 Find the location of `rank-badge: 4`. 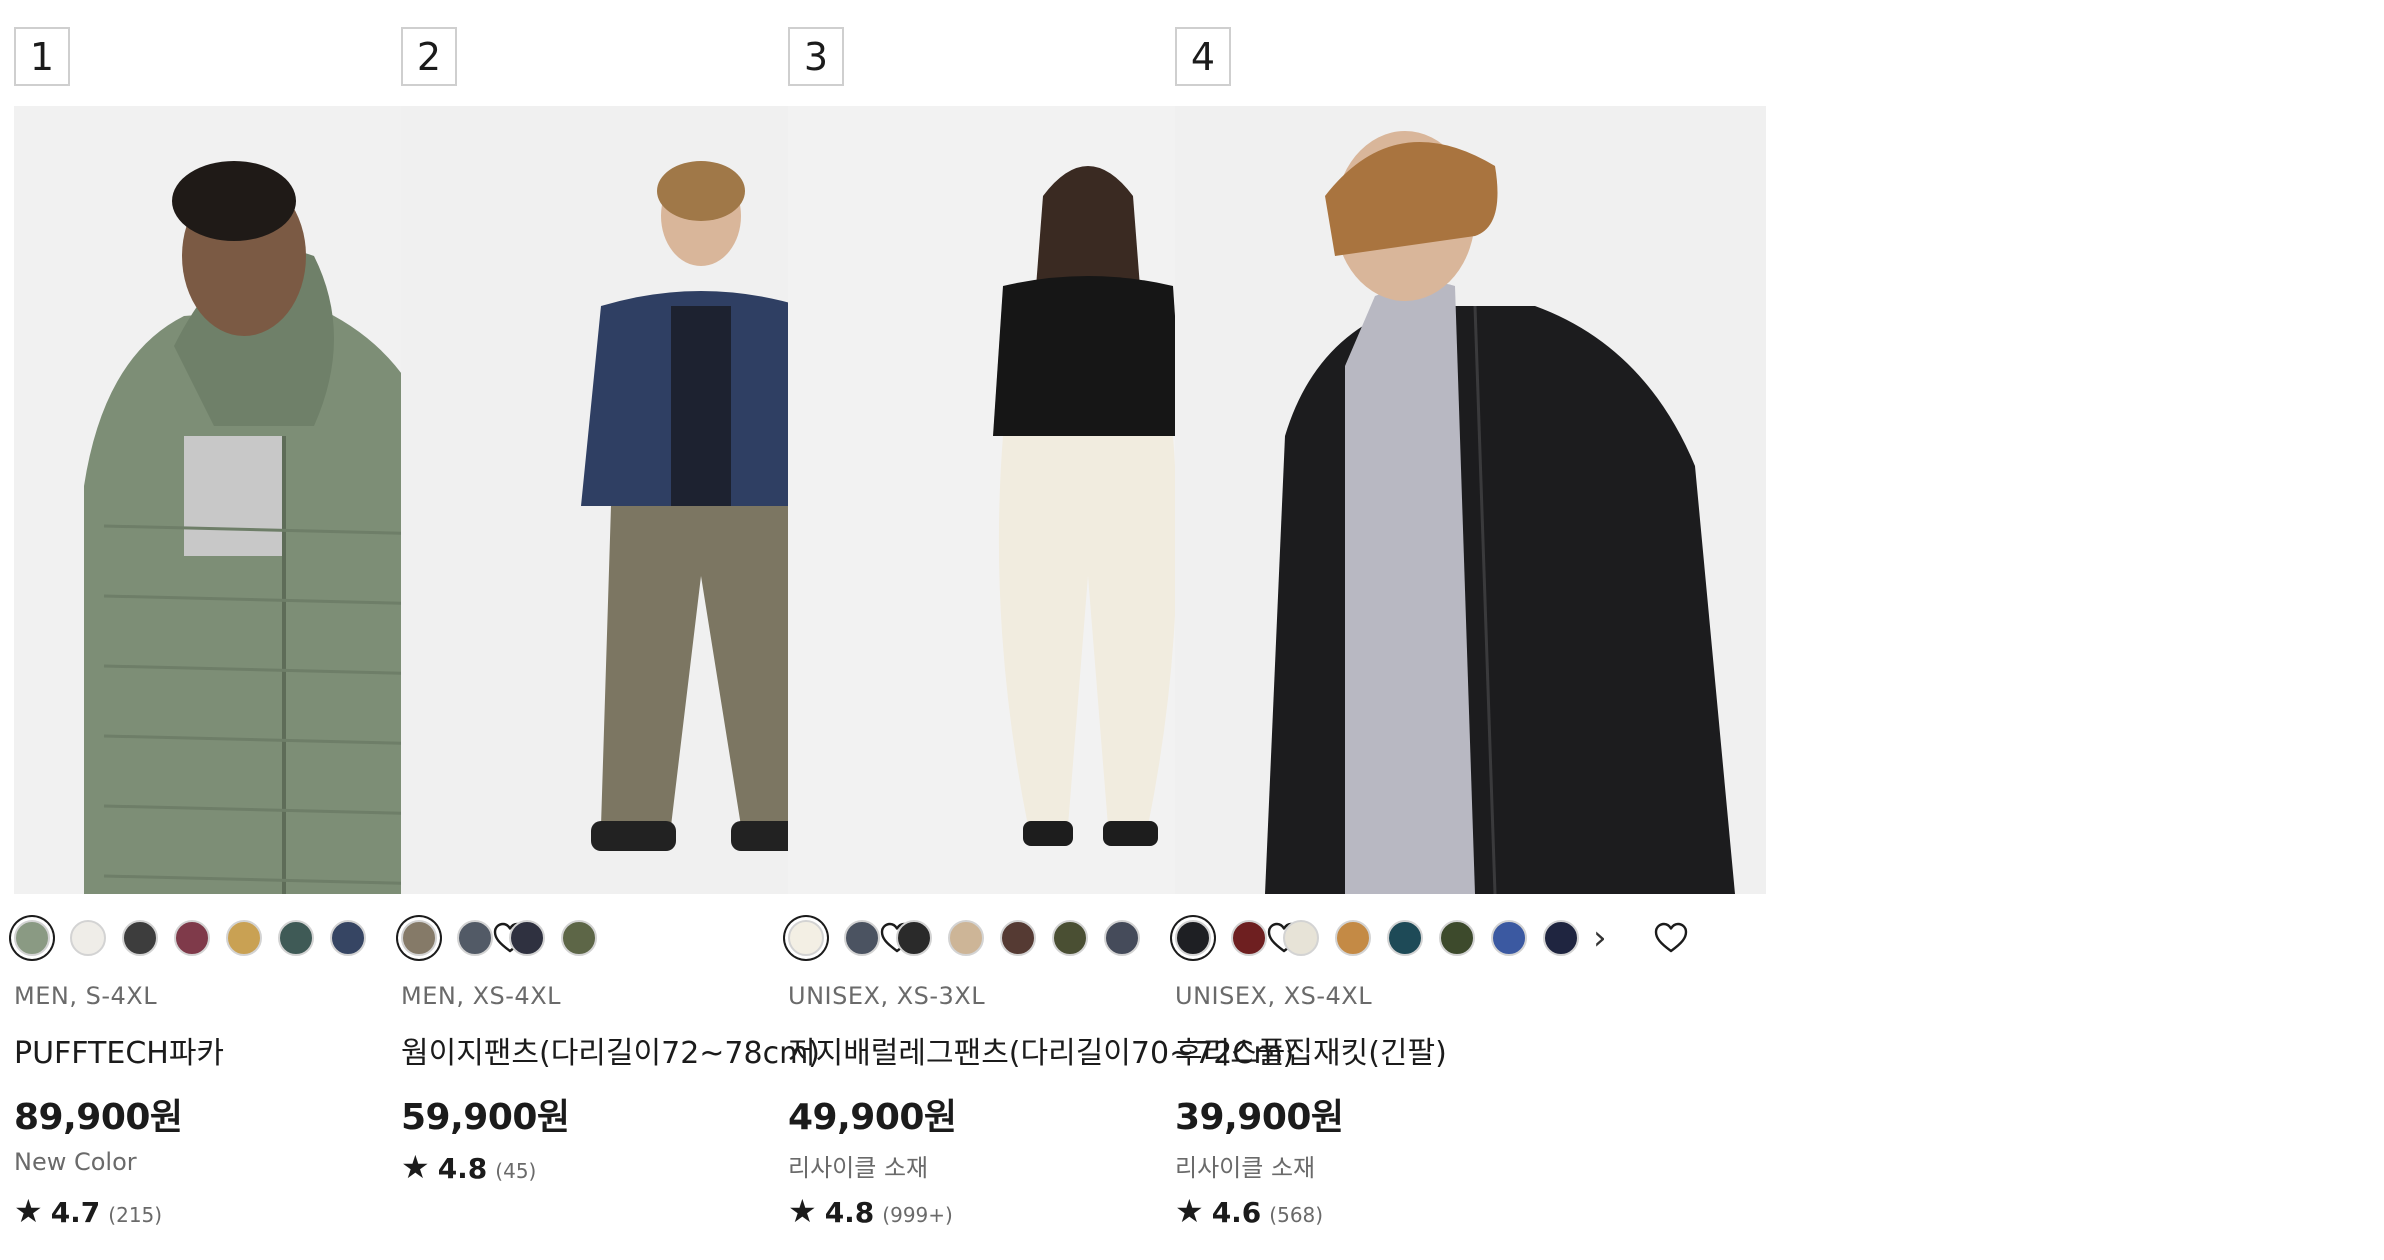

rank-badge: 4 is located at coordinates (1203, 56).